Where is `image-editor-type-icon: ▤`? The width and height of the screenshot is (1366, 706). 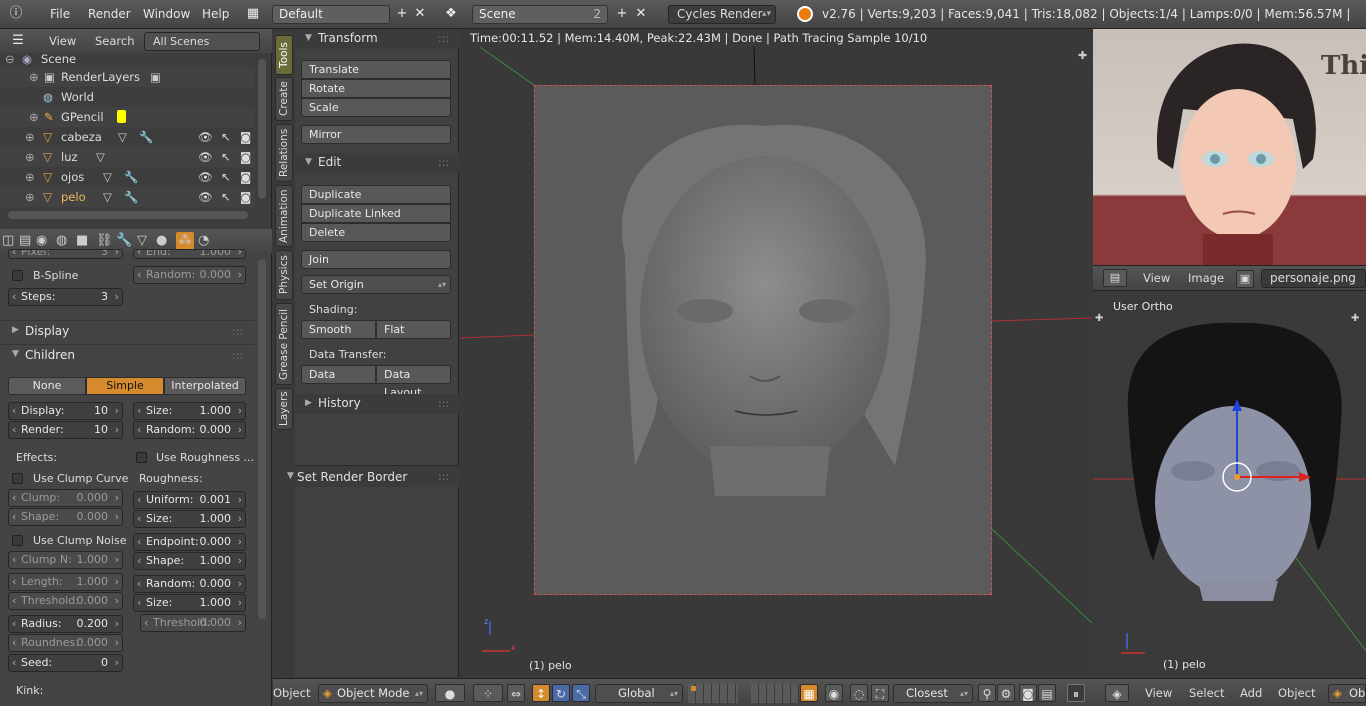
image-editor-type-icon: ▤ is located at coordinates (1115, 278).